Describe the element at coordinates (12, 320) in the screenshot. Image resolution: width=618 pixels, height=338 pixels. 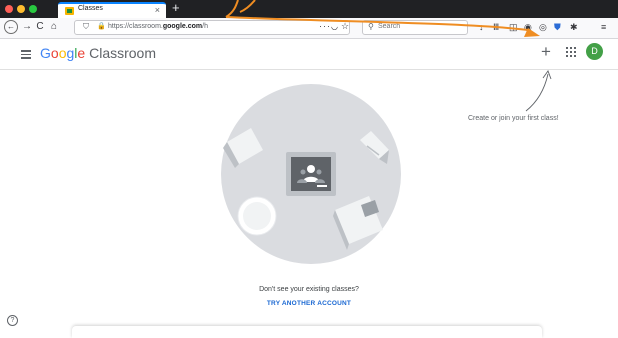
I see `help-icon: ?` at that location.